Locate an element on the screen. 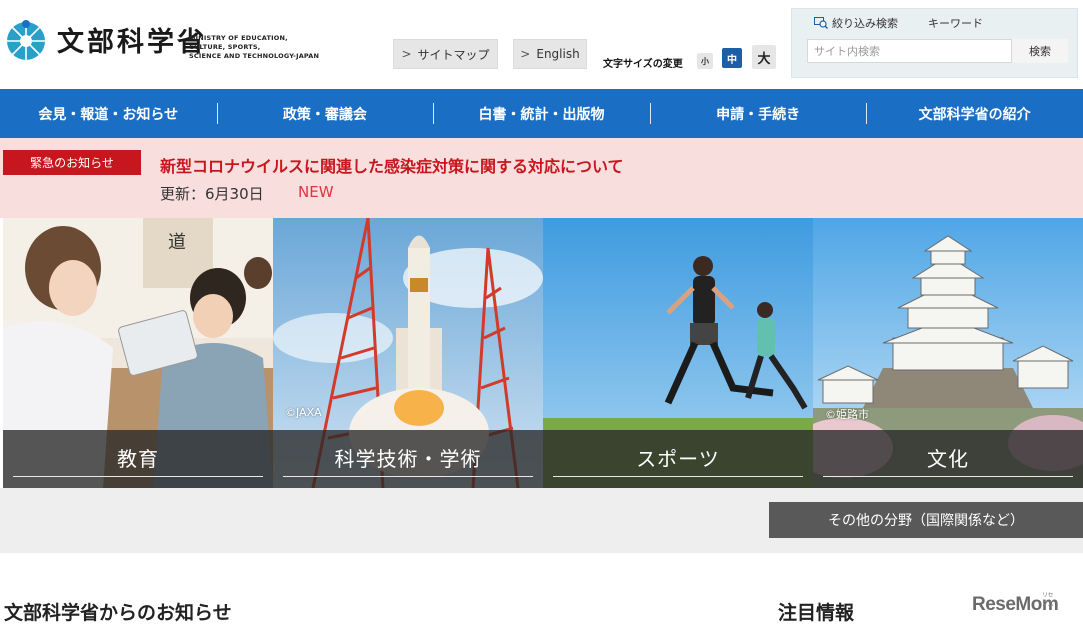 The height and width of the screenshot is (629, 1083). search-button: 検索 is located at coordinates (1040, 51).